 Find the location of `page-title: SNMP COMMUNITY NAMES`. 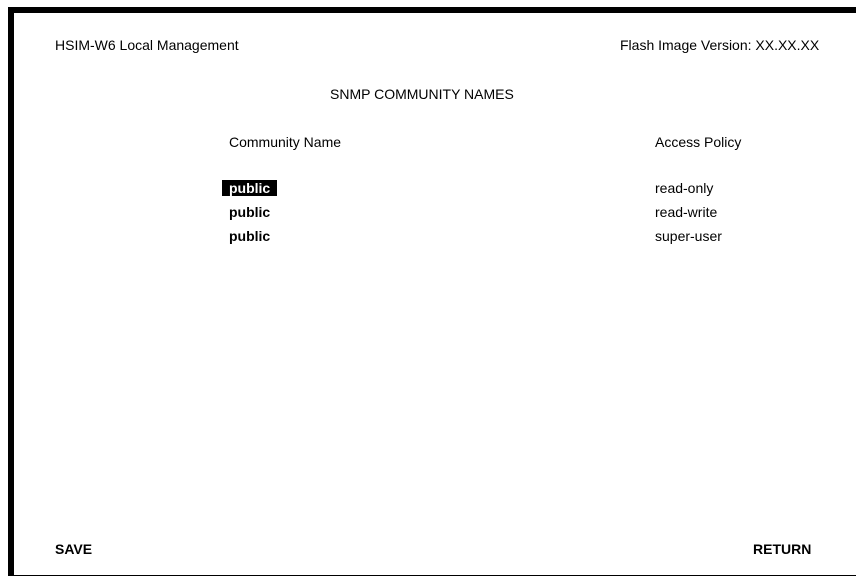

page-title: SNMP COMMUNITY NAMES is located at coordinates (422, 94).